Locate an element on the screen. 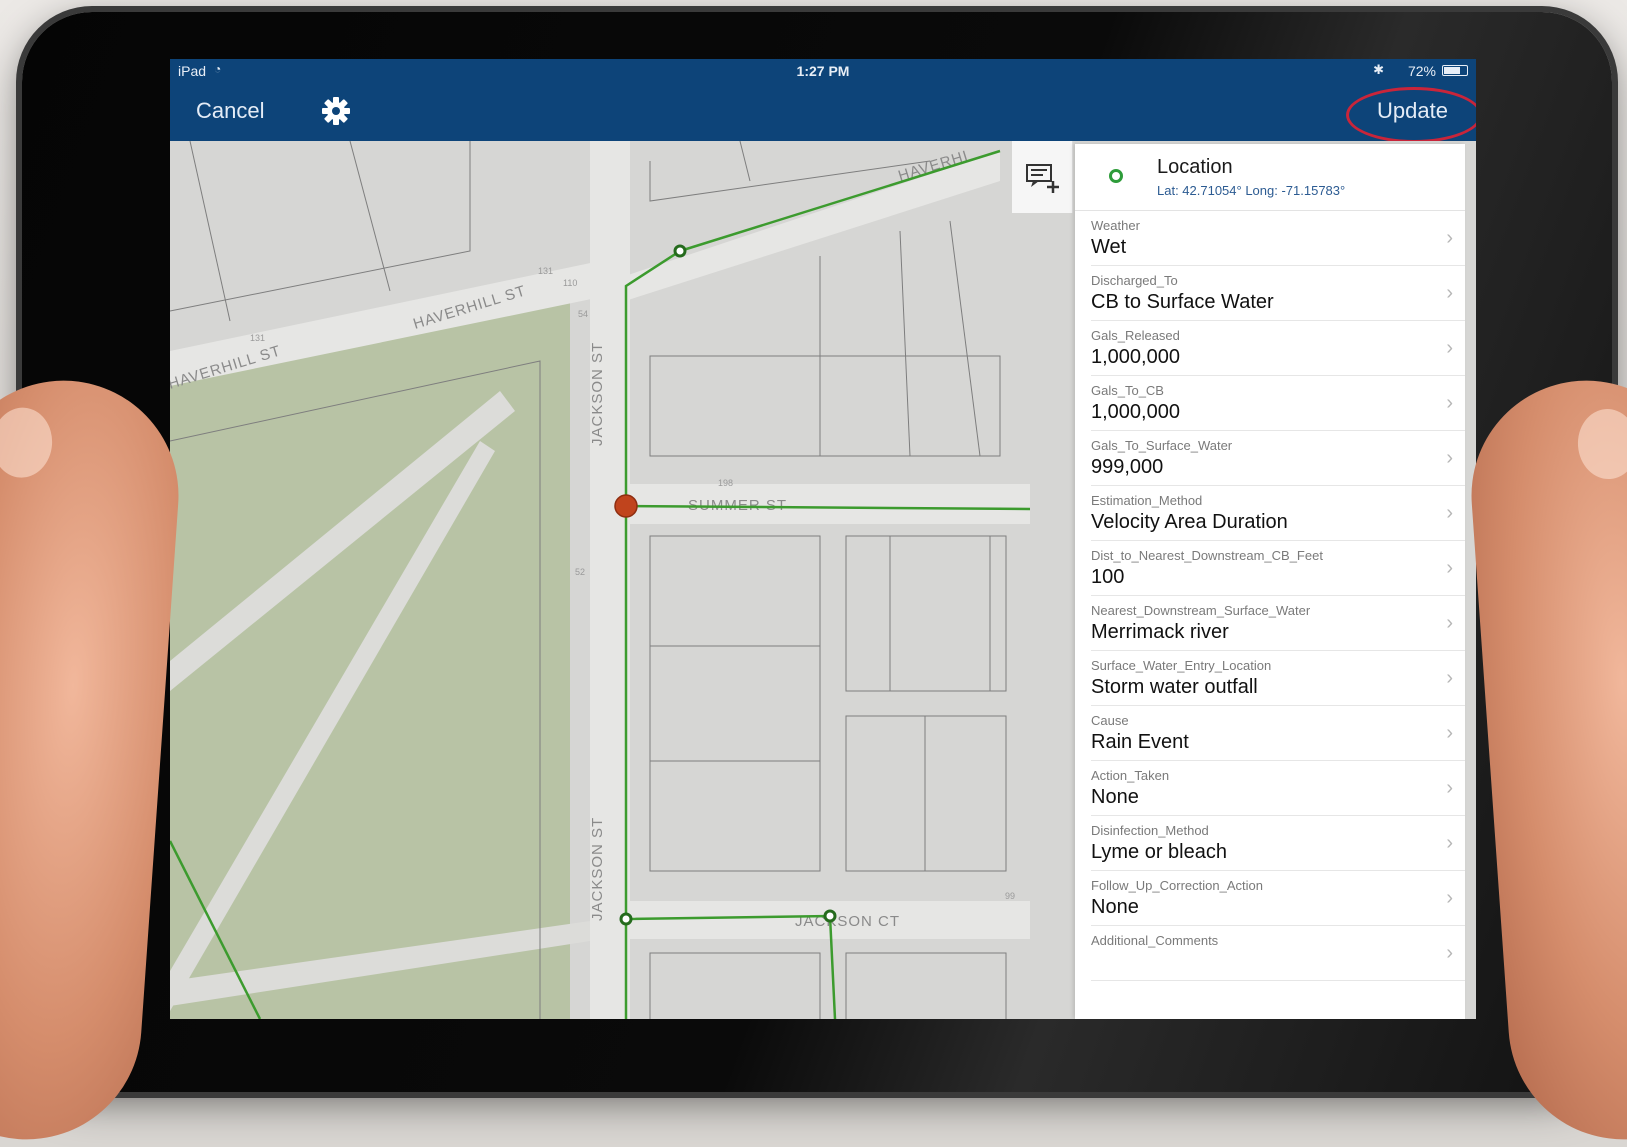 Image resolution: width=1627 pixels, height=1147 pixels. parcel-number: 110 is located at coordinates (570, 283).